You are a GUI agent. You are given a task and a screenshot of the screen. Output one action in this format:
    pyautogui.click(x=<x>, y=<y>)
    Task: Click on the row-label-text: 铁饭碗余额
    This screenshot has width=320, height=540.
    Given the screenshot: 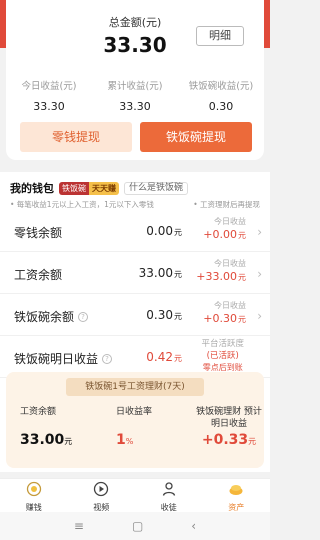 What is the action you would take?
    pyautogui.click(x=44, y=317)
    